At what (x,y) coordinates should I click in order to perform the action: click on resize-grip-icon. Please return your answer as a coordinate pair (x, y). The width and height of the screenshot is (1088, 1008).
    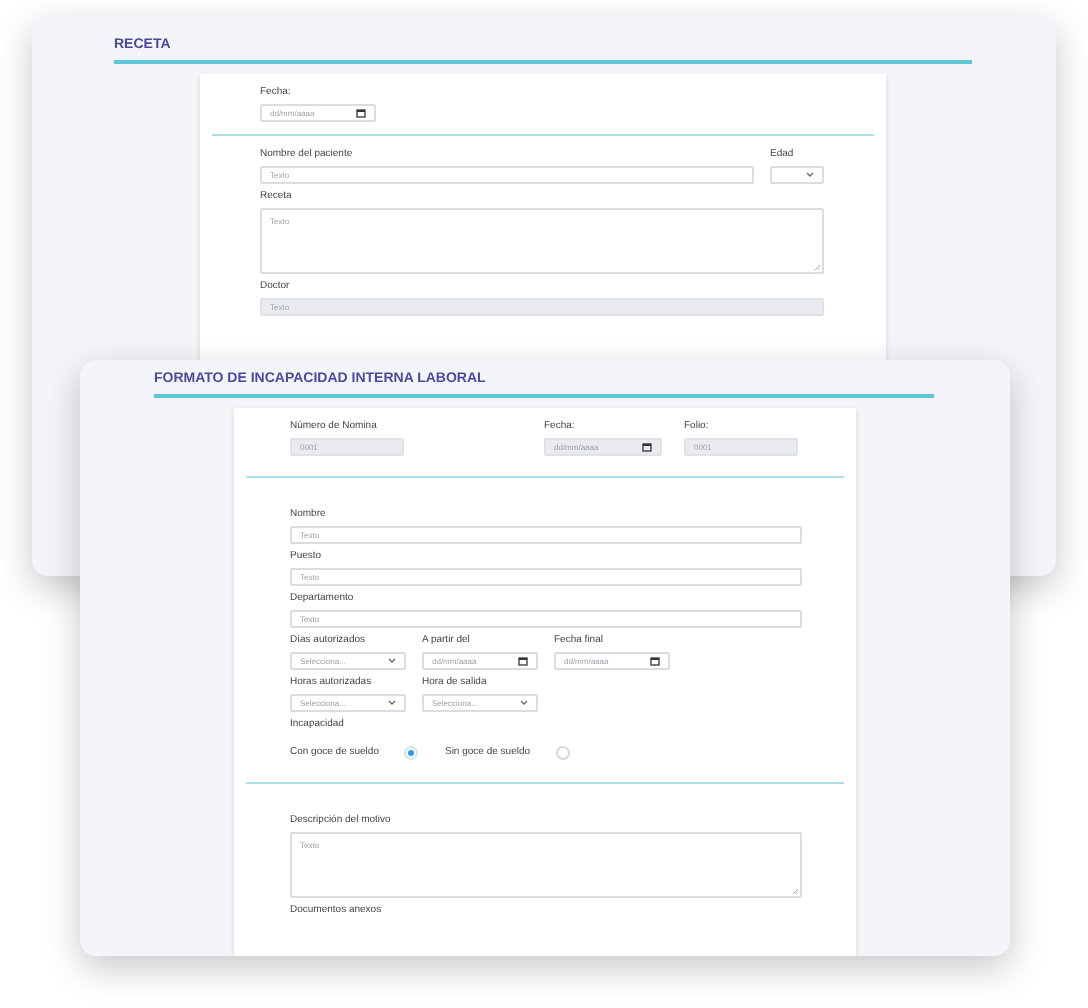
    Looking at the image, I should click on (817, 267).